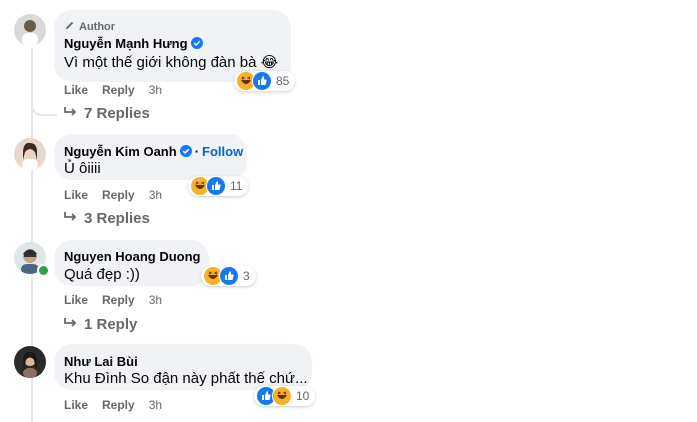 The height and width of the screenshot is (422, 697). What do you see at coordinates (132, 256) in the screenshot?
I see `commenter-name: Nguyen Hoang Duong` at bounding box center [132, 256].